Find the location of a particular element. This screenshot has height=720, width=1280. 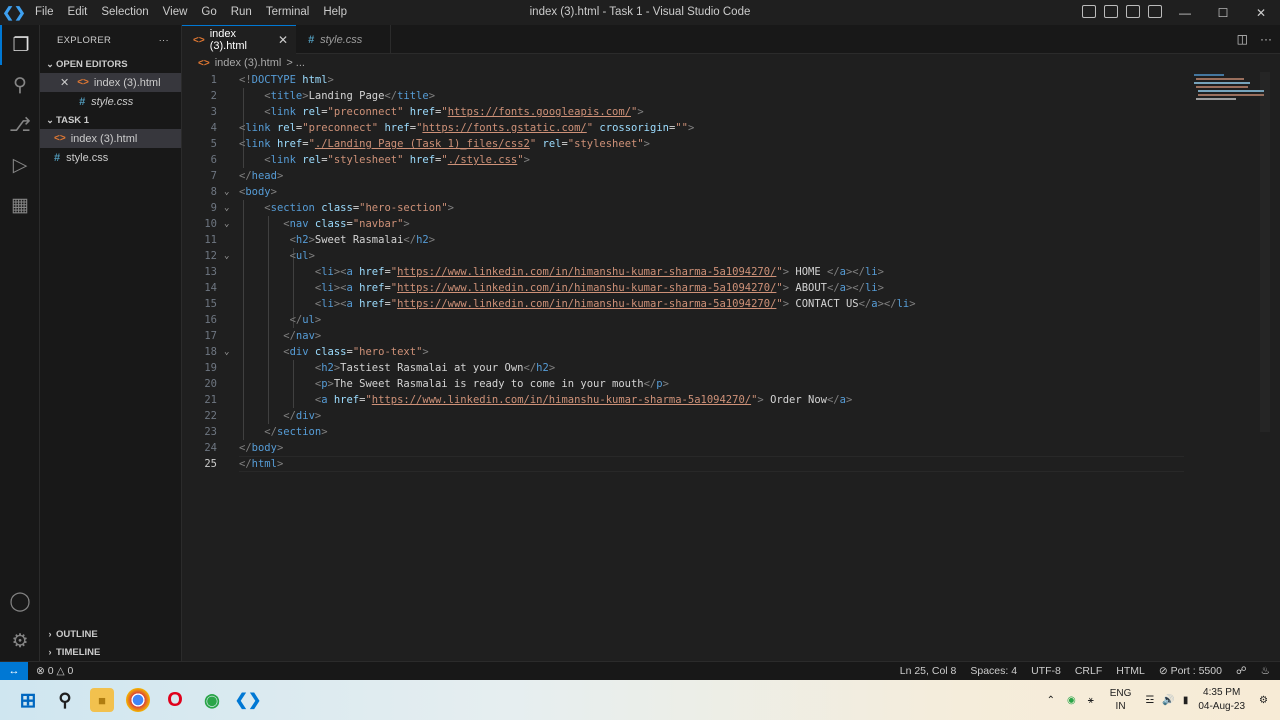

breadcrumb-file: index (3).html is located at coordinates (248, 63).